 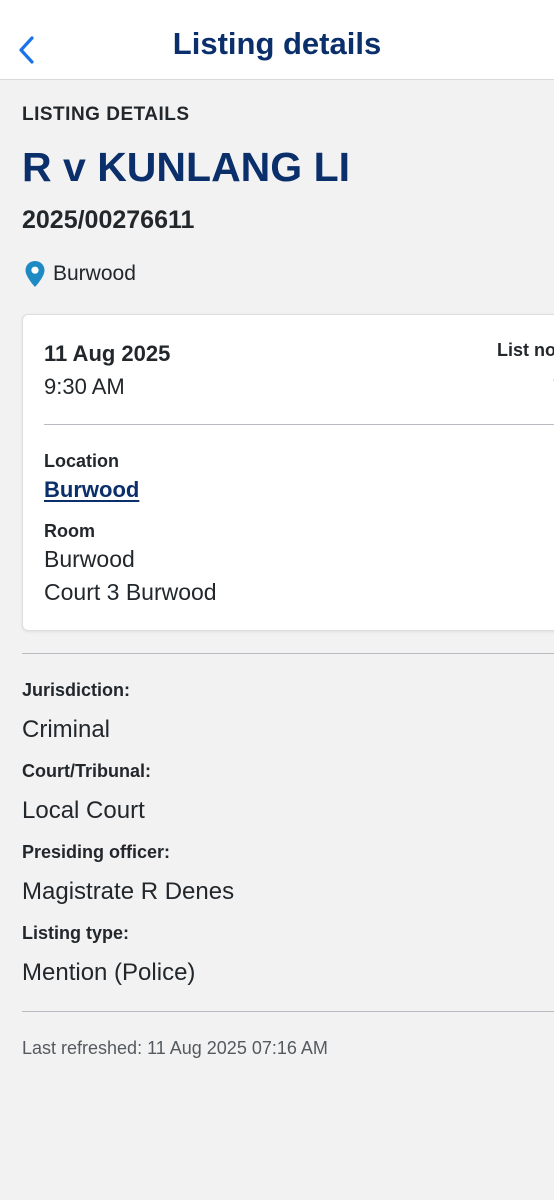 What do you see at coordinates (109, 972) in the screenshot?
I see `listing-type-value: Mention (Police)` at bounding box center [109, 972].